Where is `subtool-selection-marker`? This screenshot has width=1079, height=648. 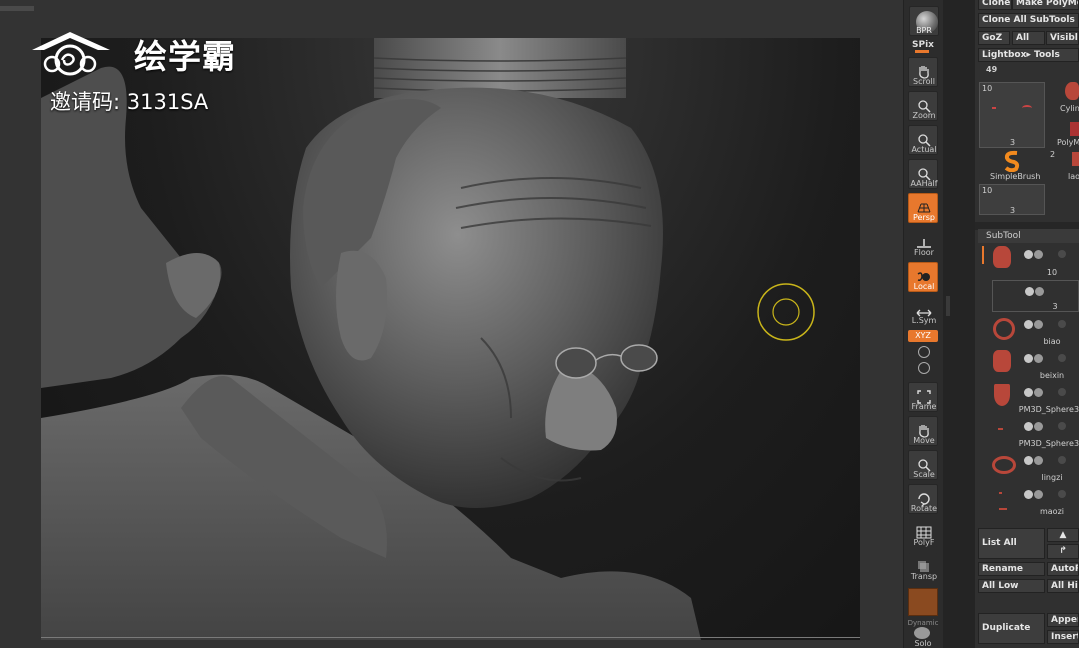
subtool-selection-marker is located at coordinates (983, 255).